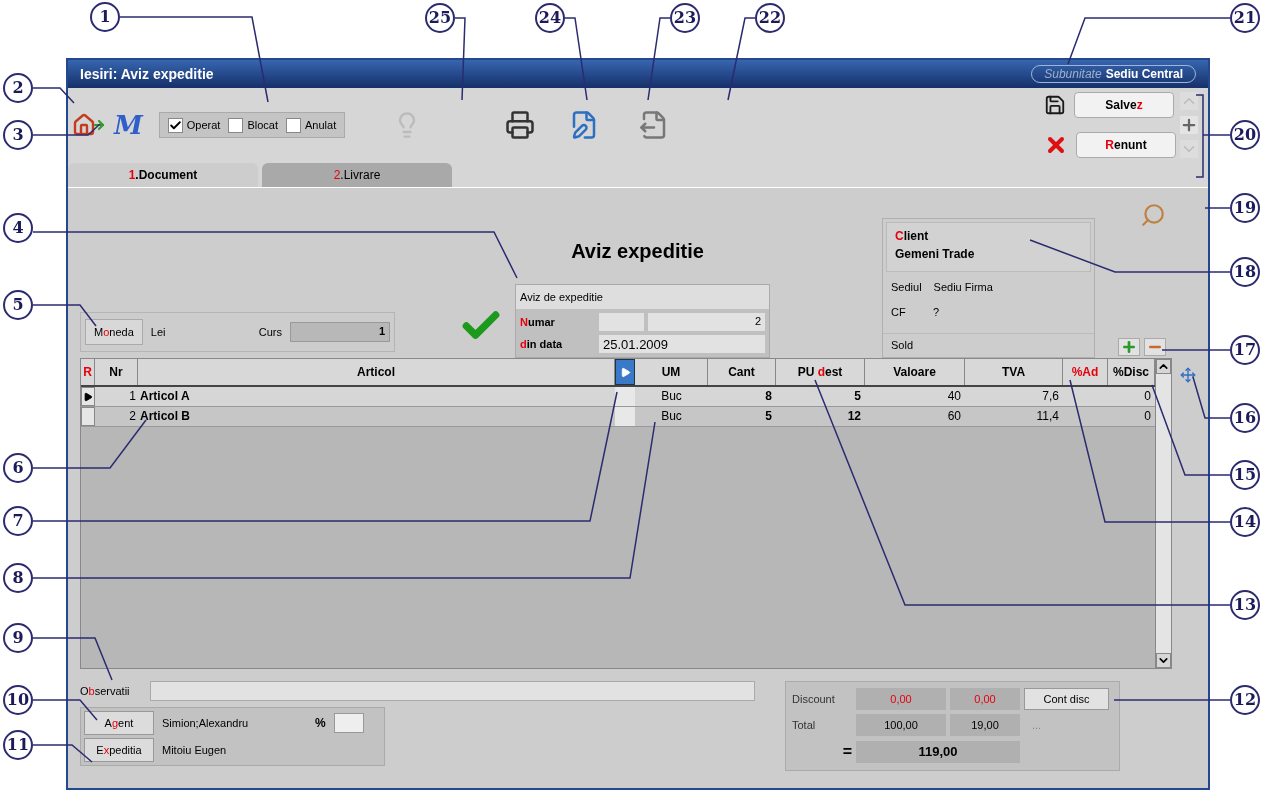 This screenshot has height=794, width=1271. I want to click on discount-account-button: Cont disc, so click(1066, 699).